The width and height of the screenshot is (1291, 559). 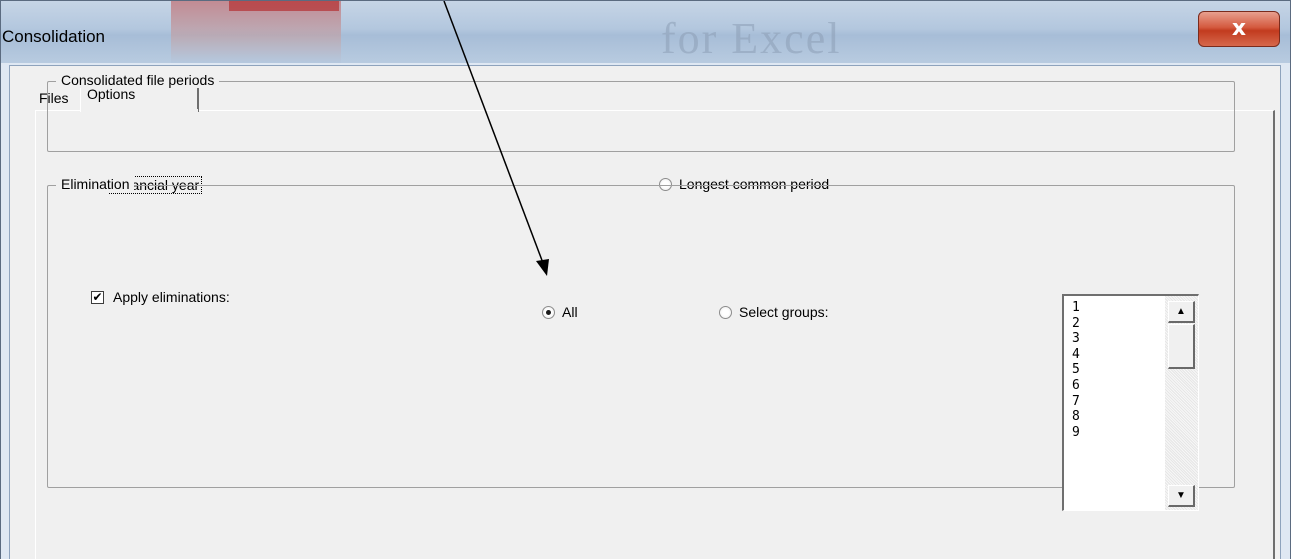 What do you see at coordinates (725, 312) in the screenshot?
I see `radio-unchecked-indicator` at bounding box center [725, 312].